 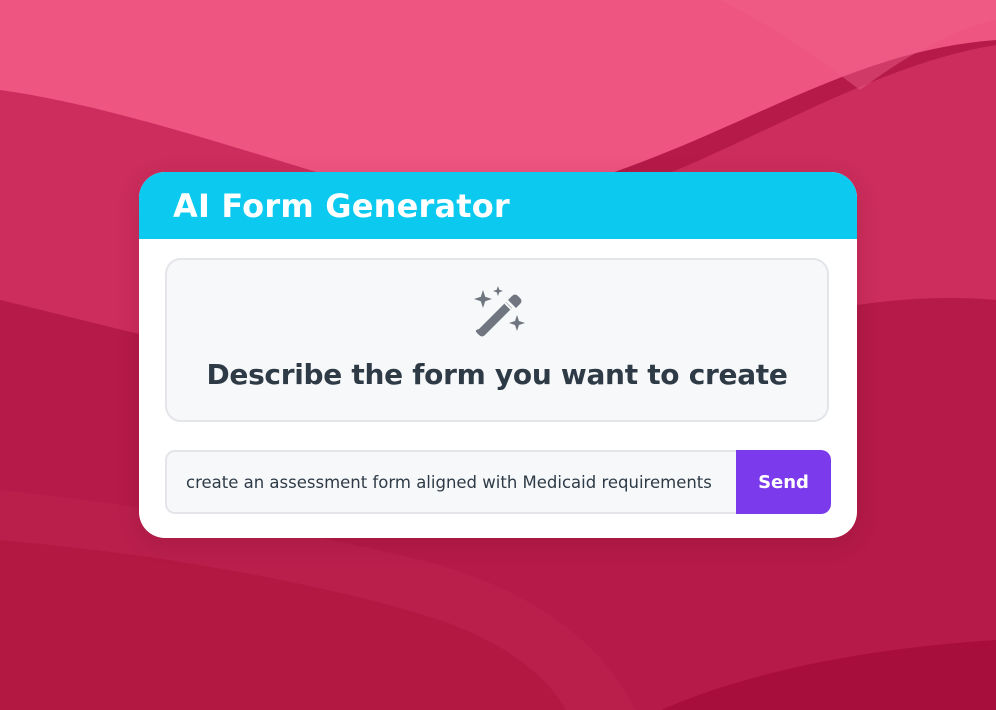 I want to click on magic-wand-sparkles-icon, so click(x=499, y=311).